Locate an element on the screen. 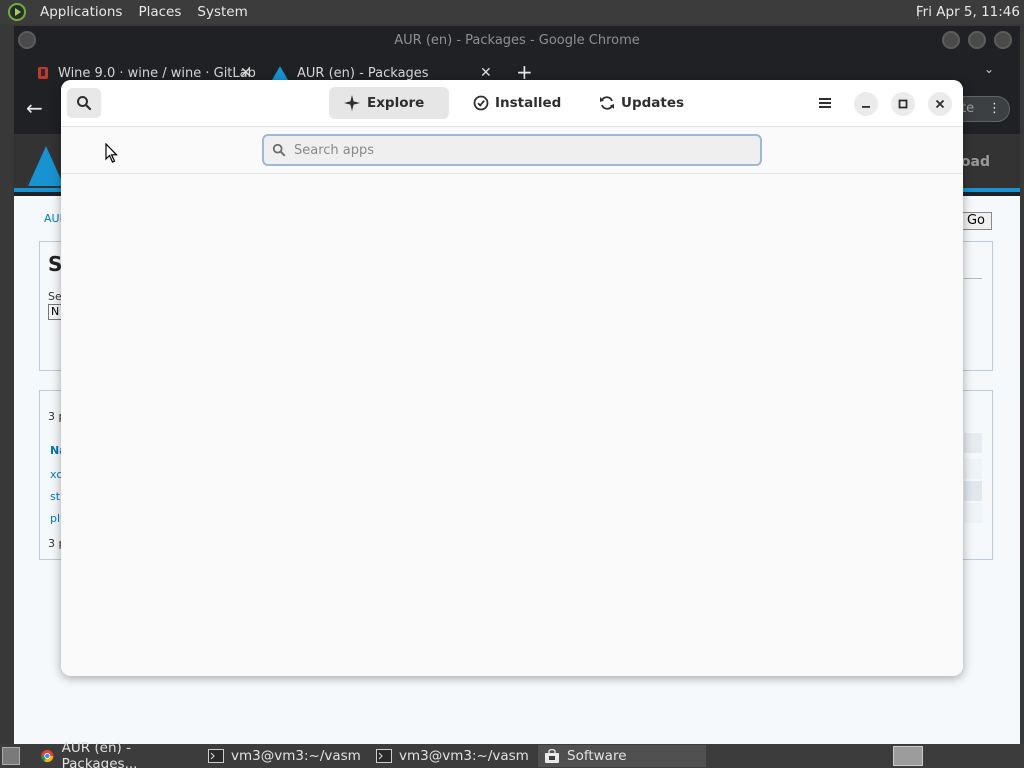 The image size is (1024, 768). chrome-icon is located at coordinates (47, 756).